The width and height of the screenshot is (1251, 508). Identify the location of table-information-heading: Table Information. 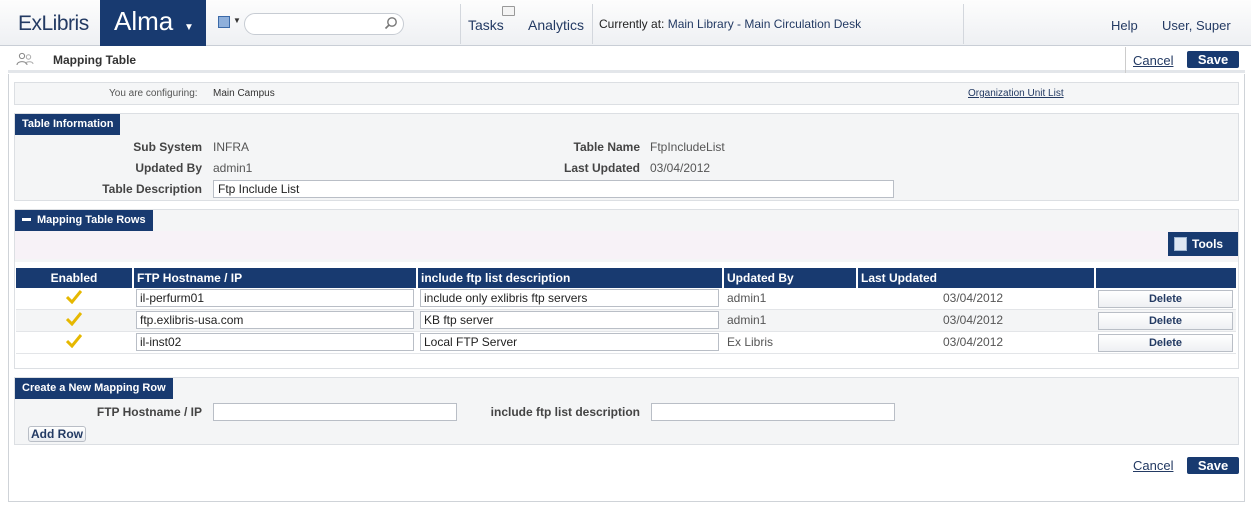
(68, 124).